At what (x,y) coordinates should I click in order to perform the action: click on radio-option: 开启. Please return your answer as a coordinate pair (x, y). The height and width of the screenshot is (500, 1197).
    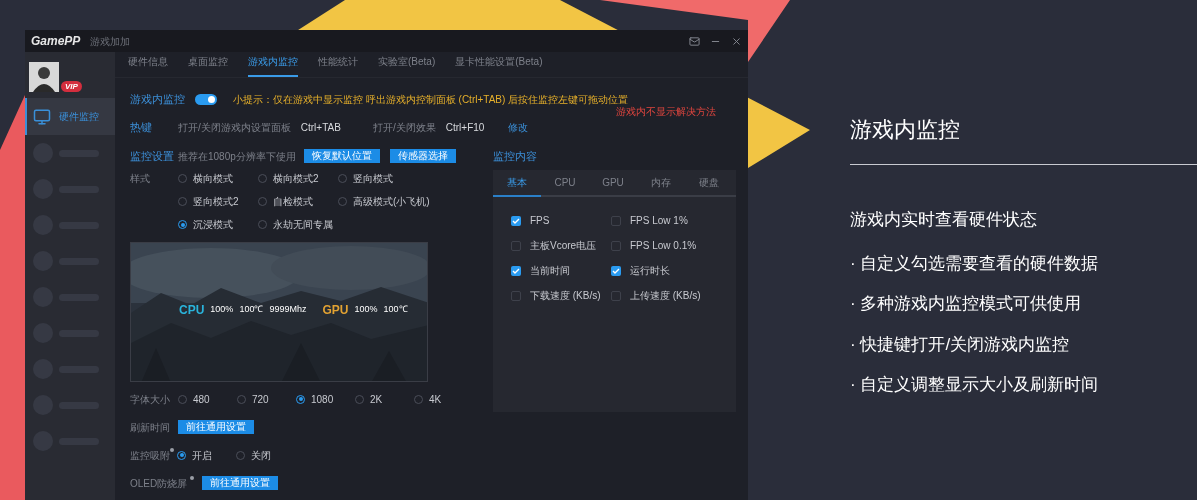
    Looking at the image, I should click on (206, 455).